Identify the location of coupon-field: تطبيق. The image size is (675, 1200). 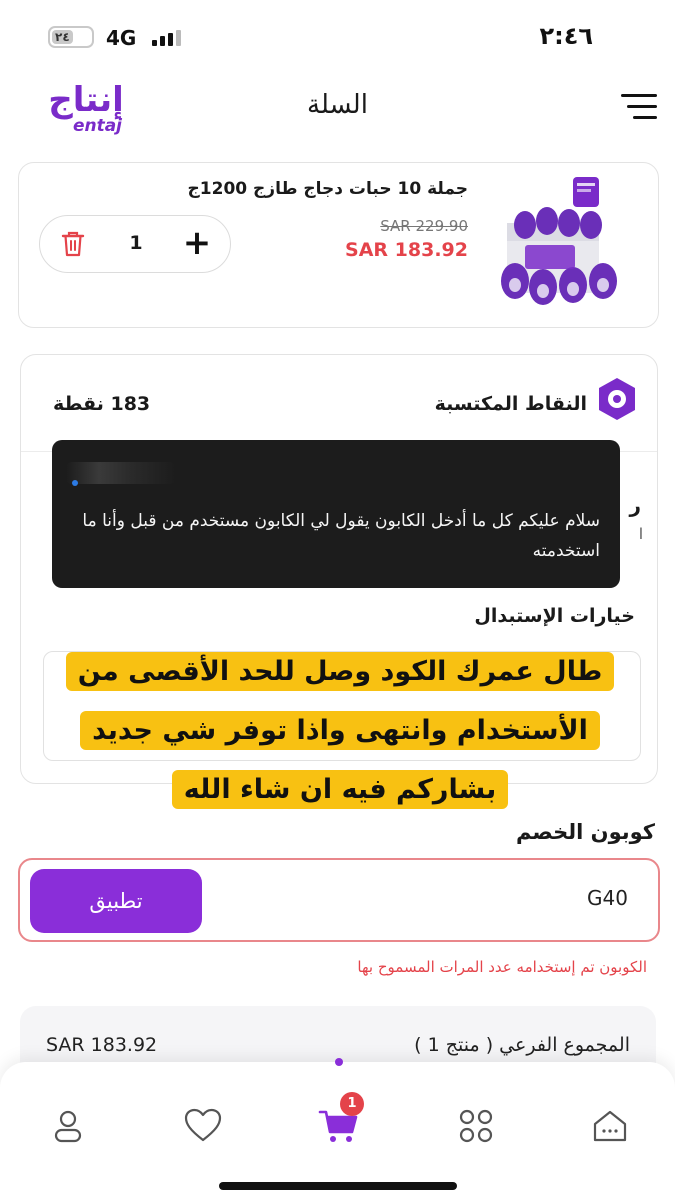
(339, 900).